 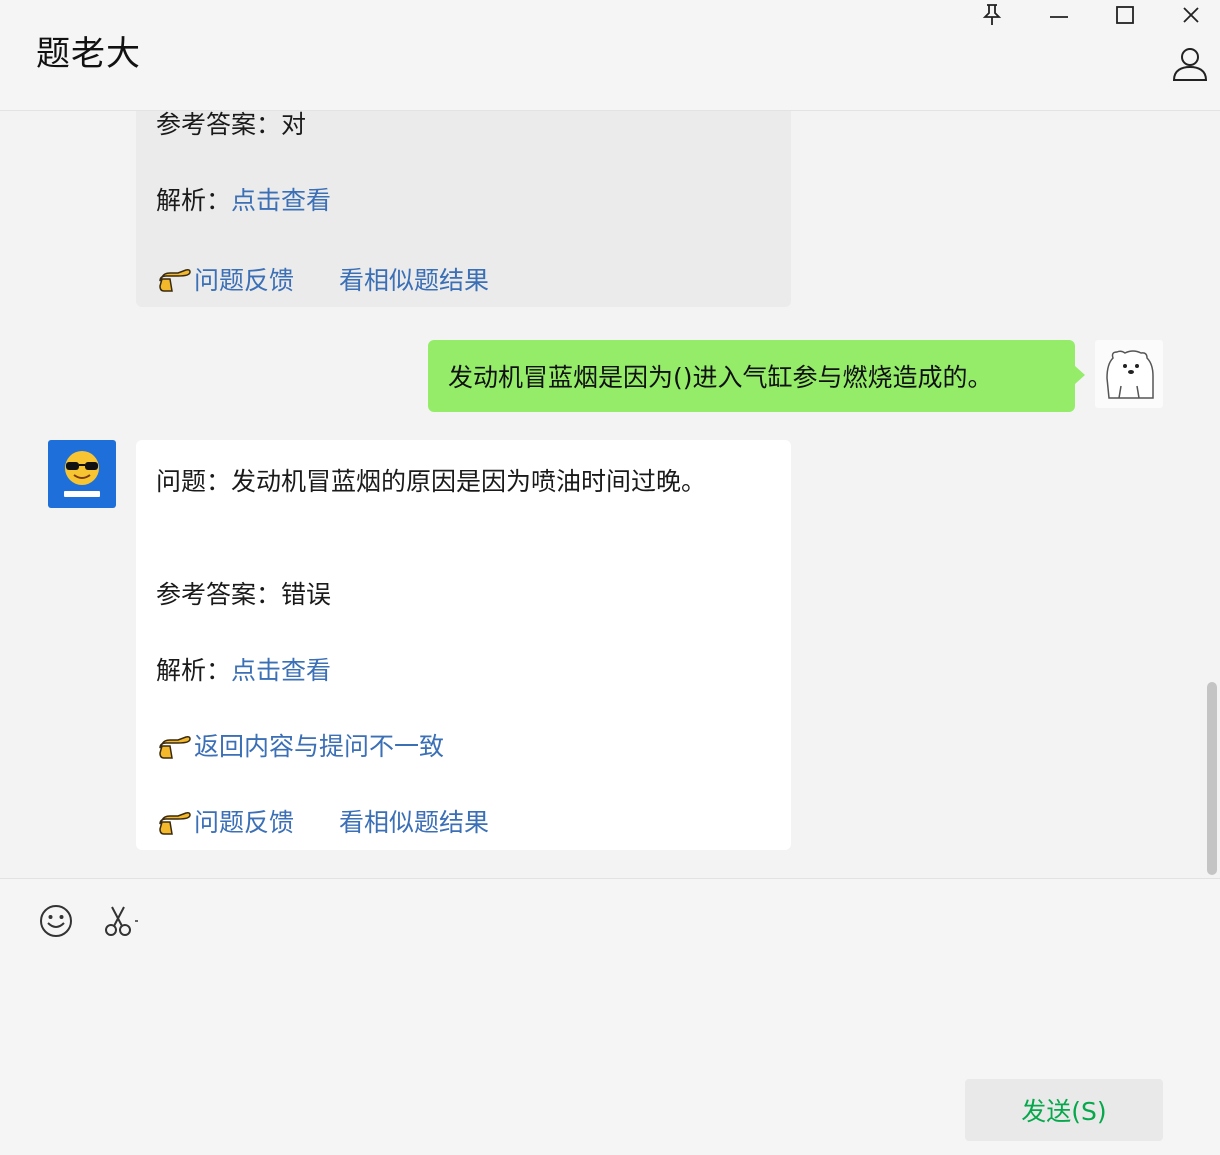 I want to click on bot-message-bubble: 参考答案：对 解析：点击查看 问题反馈 看相似题结果, so click(x=463, y=209).